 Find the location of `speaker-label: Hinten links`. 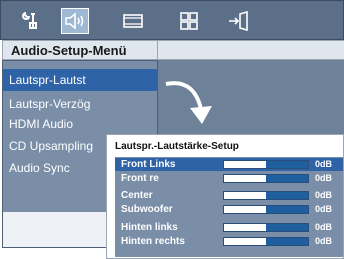

speaker-label: Hinten links is located at coordinates (149, 227).